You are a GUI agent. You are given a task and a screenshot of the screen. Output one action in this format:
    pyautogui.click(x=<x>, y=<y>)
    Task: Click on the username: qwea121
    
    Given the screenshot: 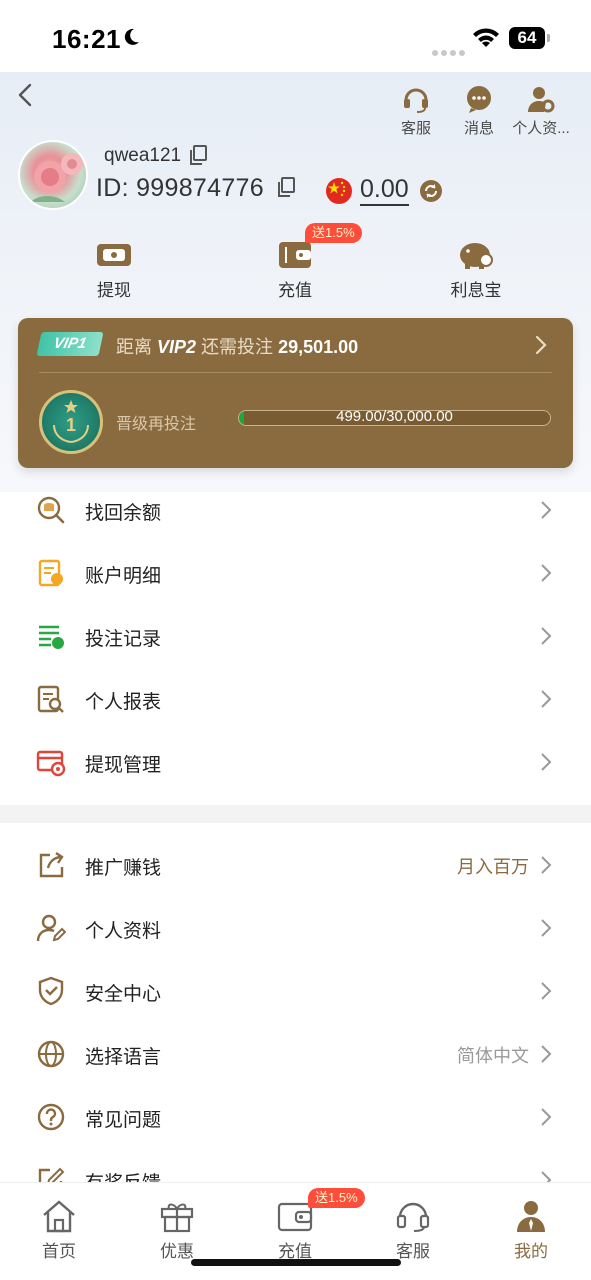 What is the action you would take?
    pyautogui.click(x=143, y=155)
    